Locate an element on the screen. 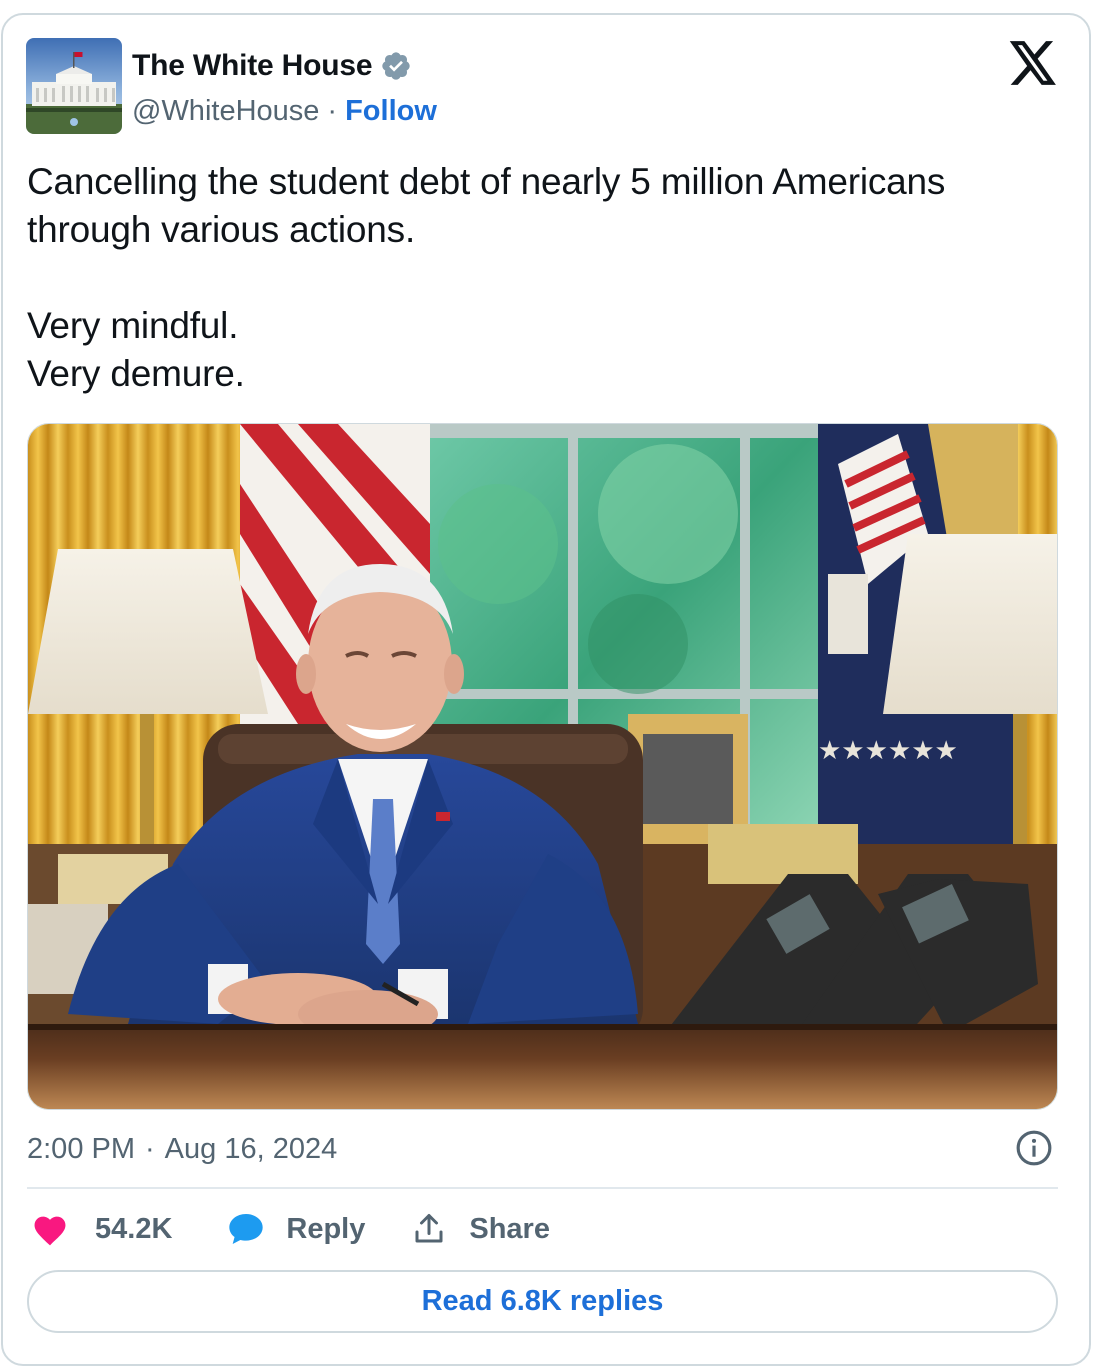 The height and width of the screenshot is (1368, 1098). share-button: Share is located at coordinates (480, 1229).